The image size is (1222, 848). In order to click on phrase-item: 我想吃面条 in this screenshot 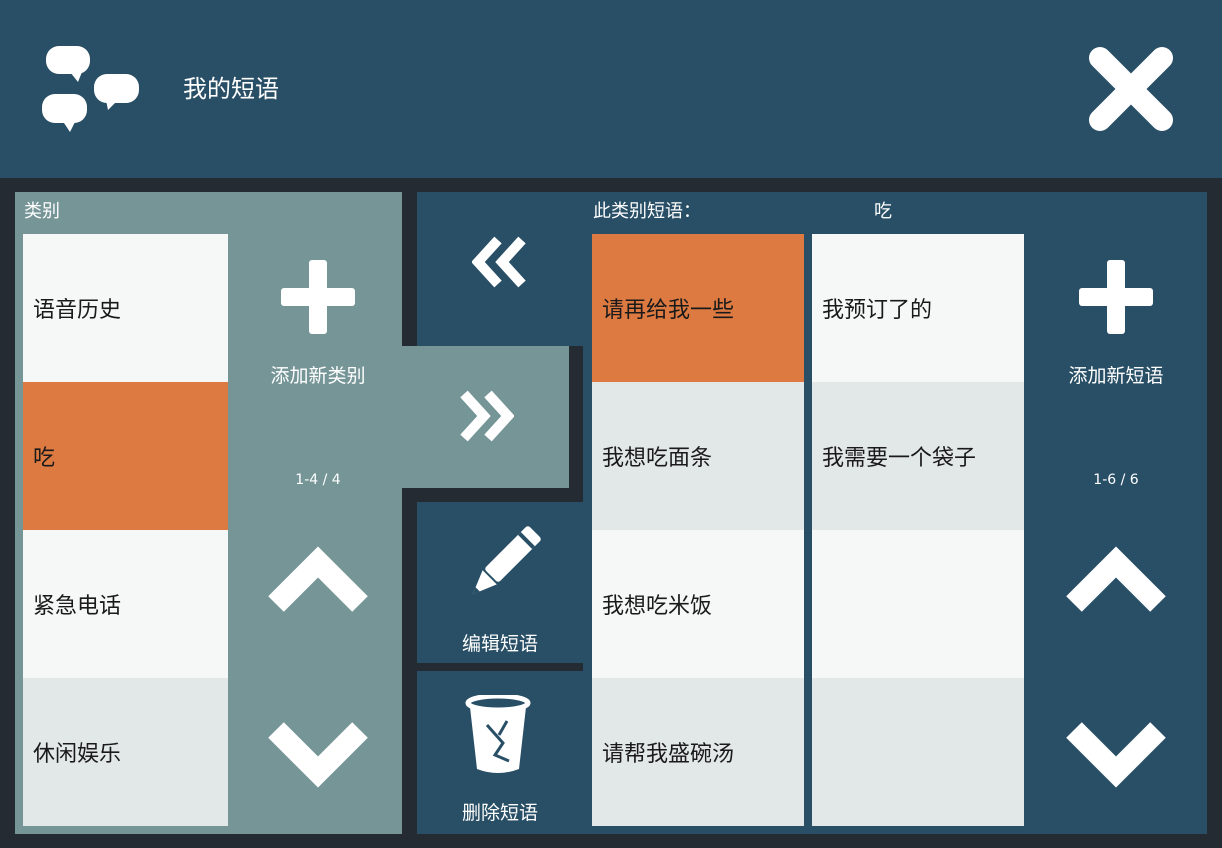, I will do `click(698, 456)`.